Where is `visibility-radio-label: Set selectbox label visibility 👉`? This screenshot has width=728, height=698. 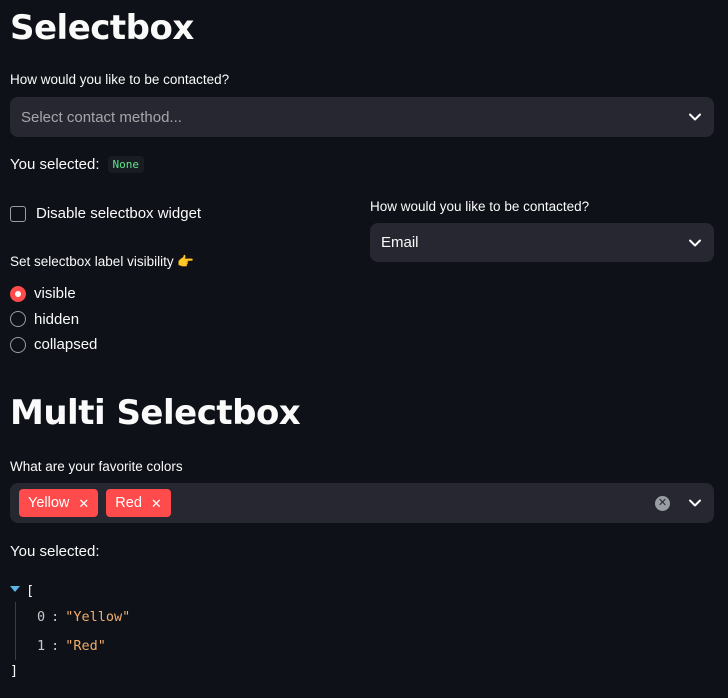 visibility-radio-label: Set selectbox label visibility 👉 is located at coordinates (102, 261).